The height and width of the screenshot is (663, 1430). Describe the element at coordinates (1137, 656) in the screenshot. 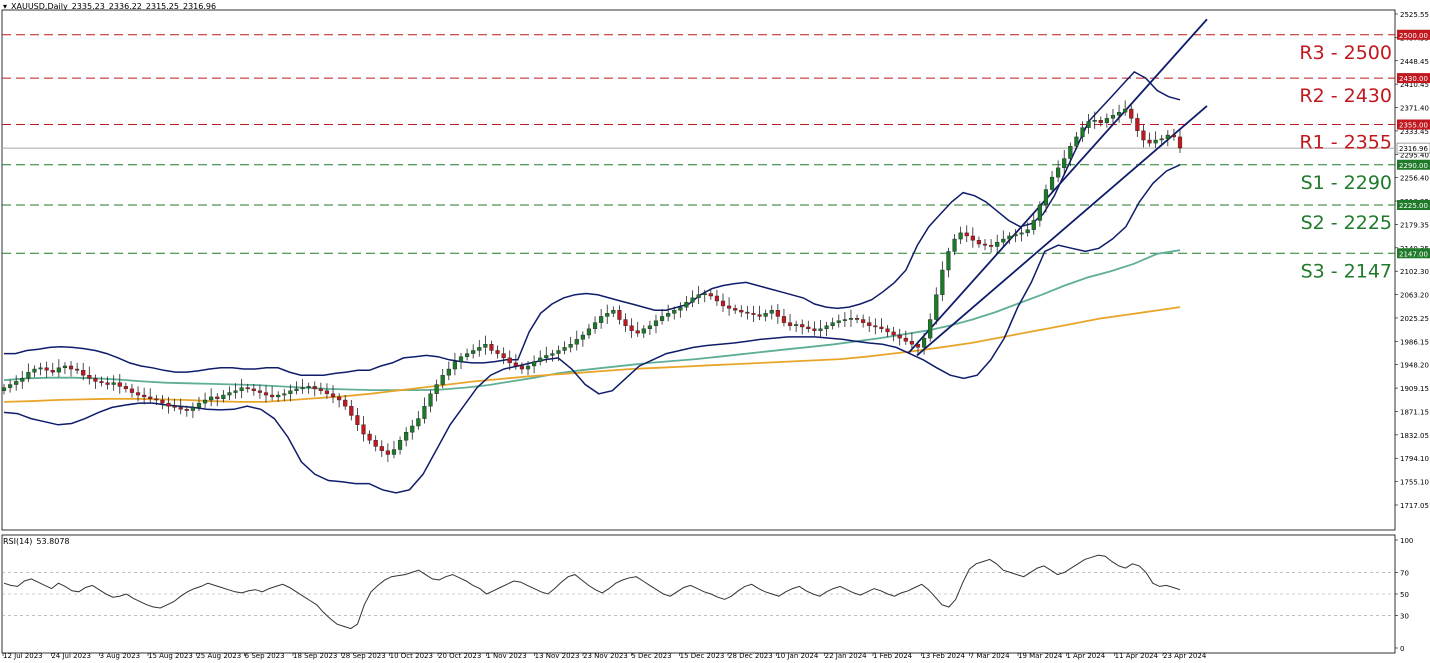

I see `x-tick-label: 11 Apr 2024` at that location.